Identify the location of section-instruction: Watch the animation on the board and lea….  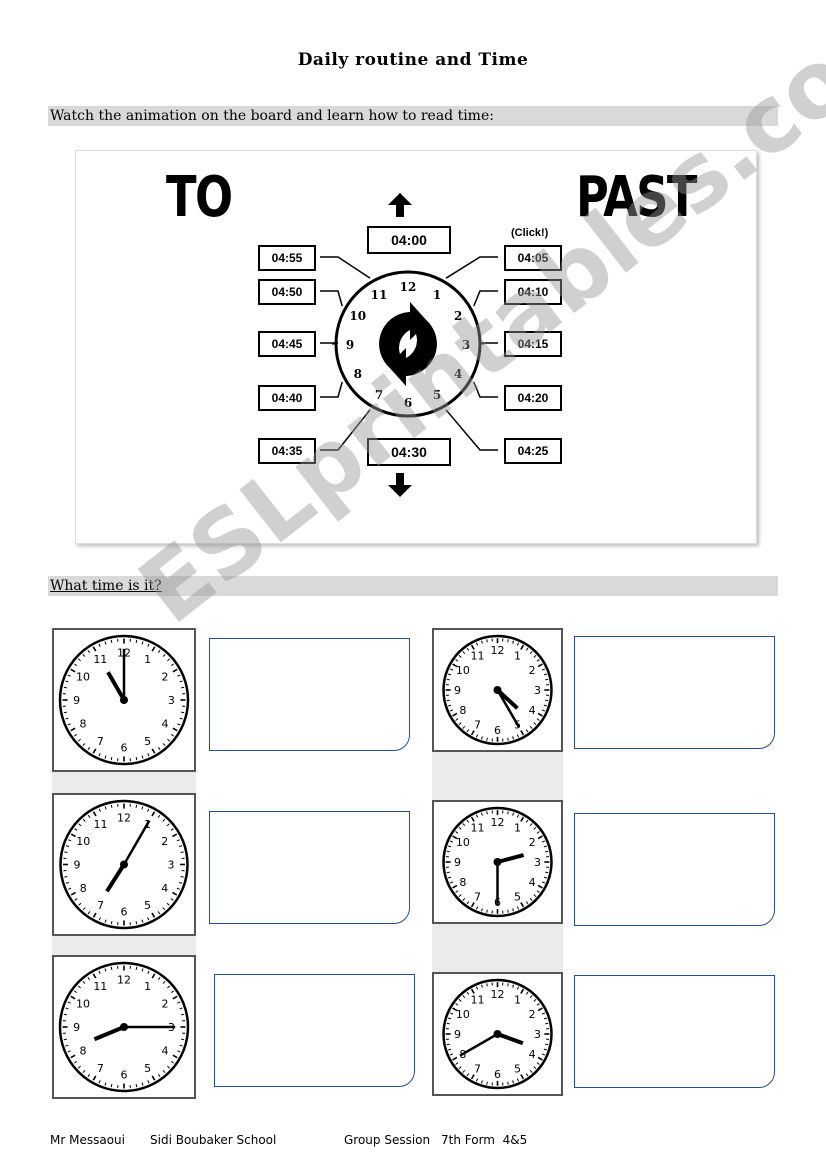
(413, 116).